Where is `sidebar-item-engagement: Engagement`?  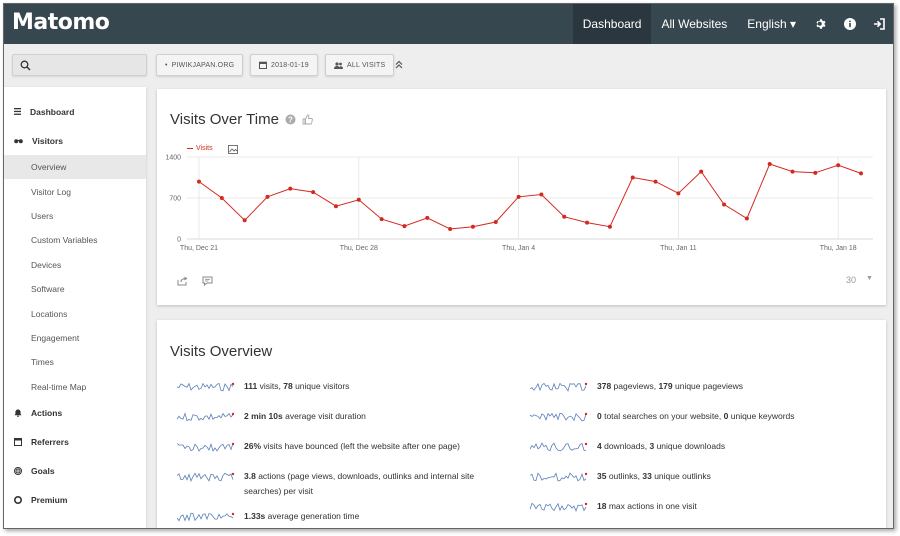
sidebar-item-engagement: Engagement is located at coordinates (75, 338).